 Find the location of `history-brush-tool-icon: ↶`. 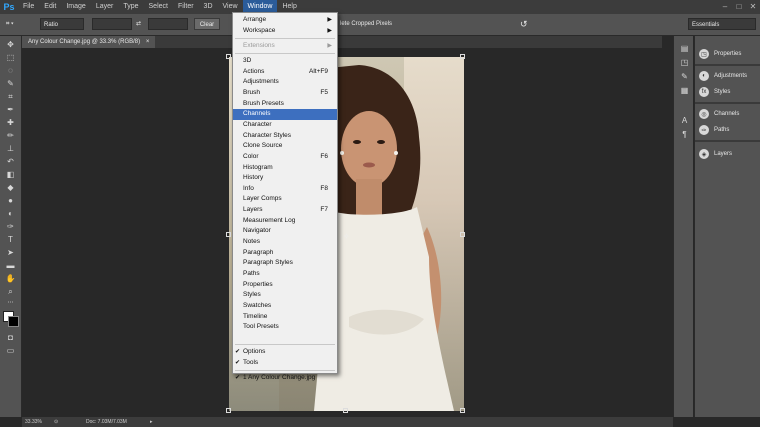

history-brush-tool-icon: ↶ is located at coordinates (10, 161).